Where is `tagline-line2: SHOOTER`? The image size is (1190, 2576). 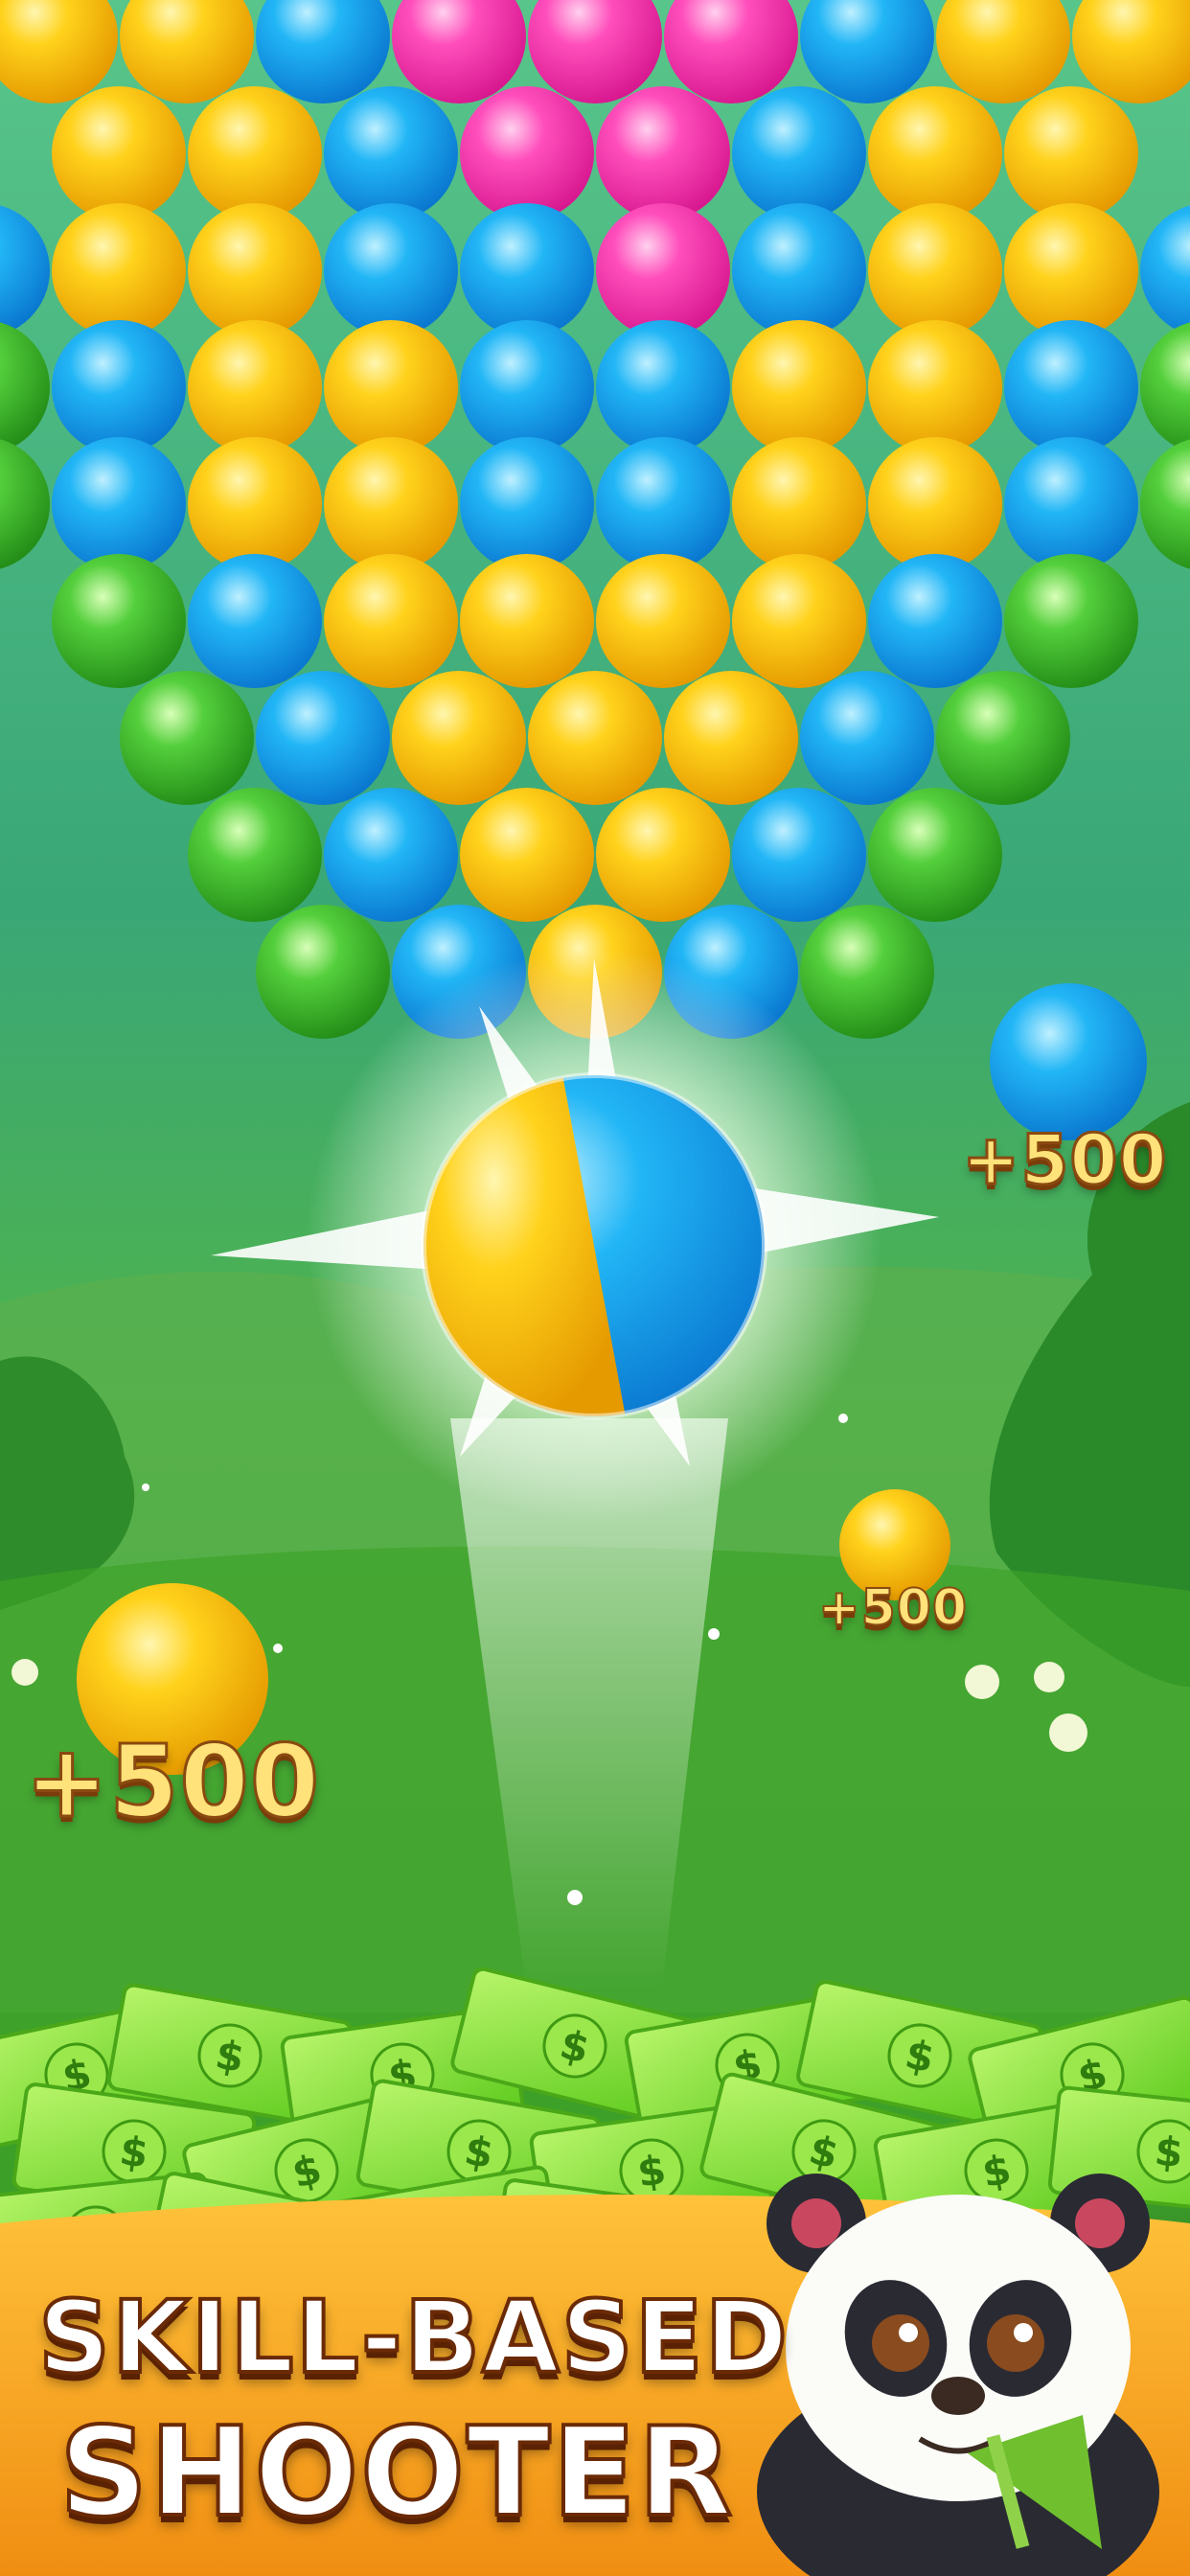
tagline-line2: SHOOTER is located at coordinates (396, 2473).